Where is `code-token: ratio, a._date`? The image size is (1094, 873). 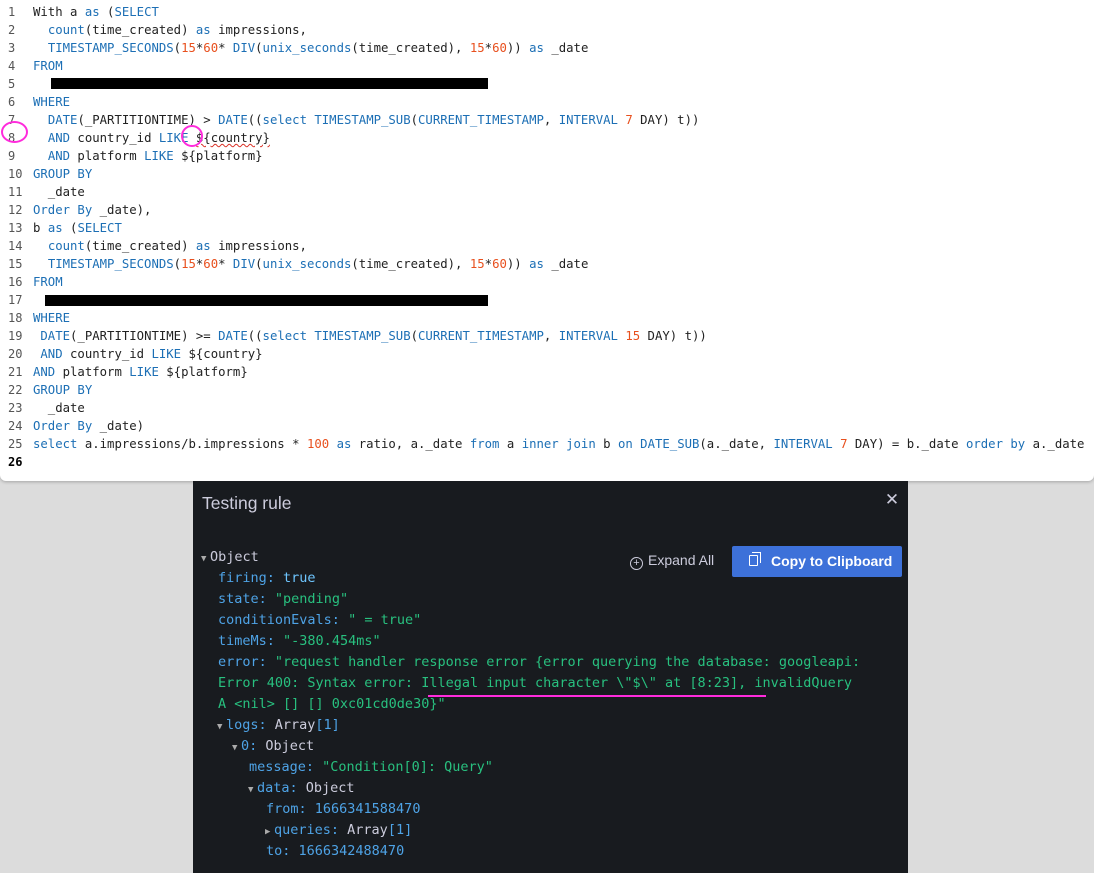
code-token: ratio, a._date is located at coordinates (410, 444).